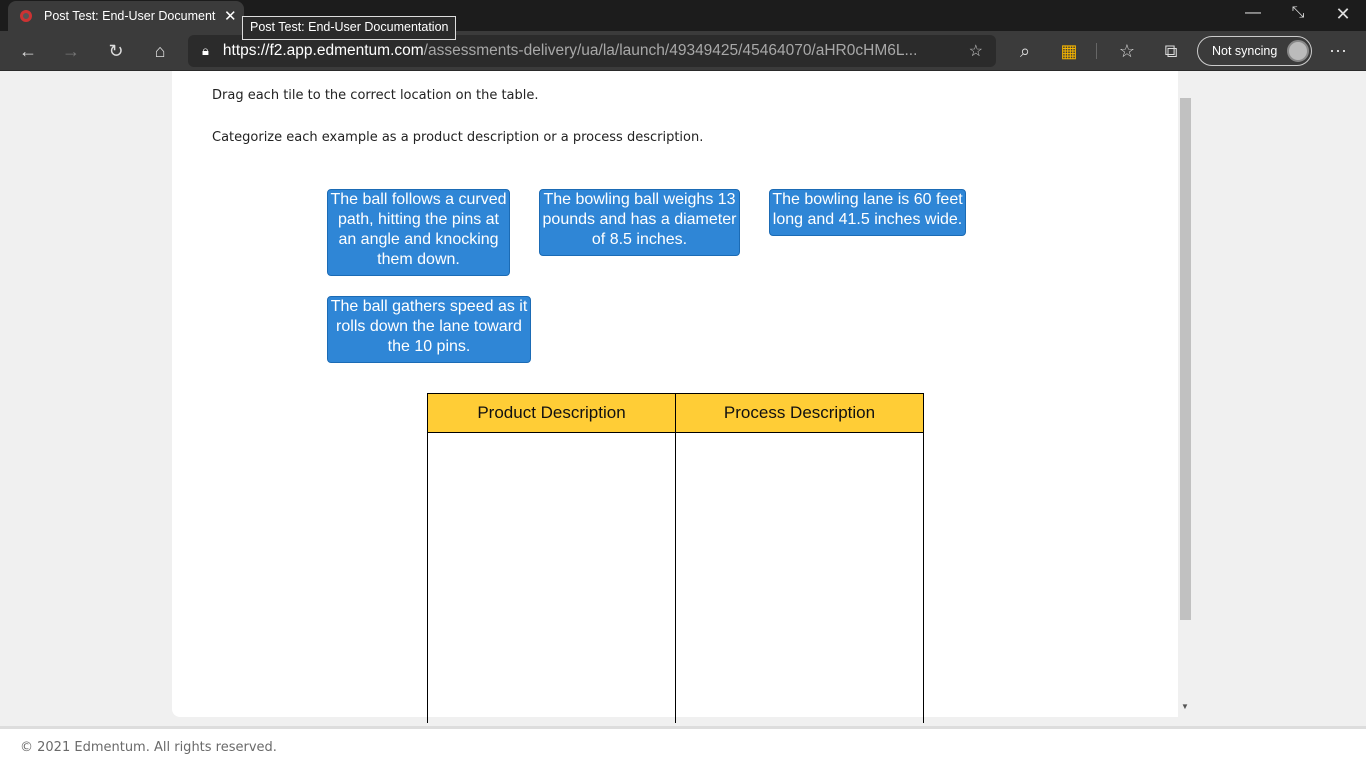  What do you see at coordinates (130, 16) in the screenshot?
I see `tab-title: Post Test: End-User Documentation` at bounding box center [130, 16].